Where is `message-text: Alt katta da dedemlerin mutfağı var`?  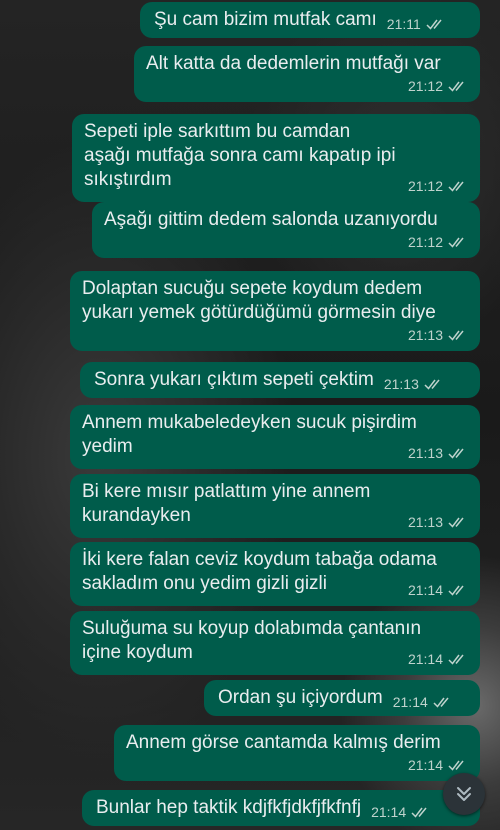
message-text: Alt katta da dedemlerin mutfağı var is located at coordinates (293, 63).